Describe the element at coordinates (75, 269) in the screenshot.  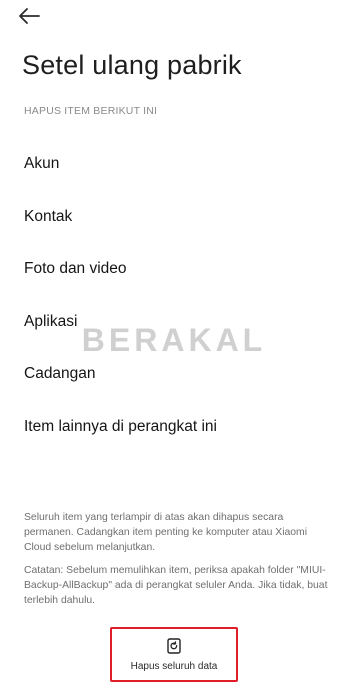
I see `list-item: Foto dan video` at that location.